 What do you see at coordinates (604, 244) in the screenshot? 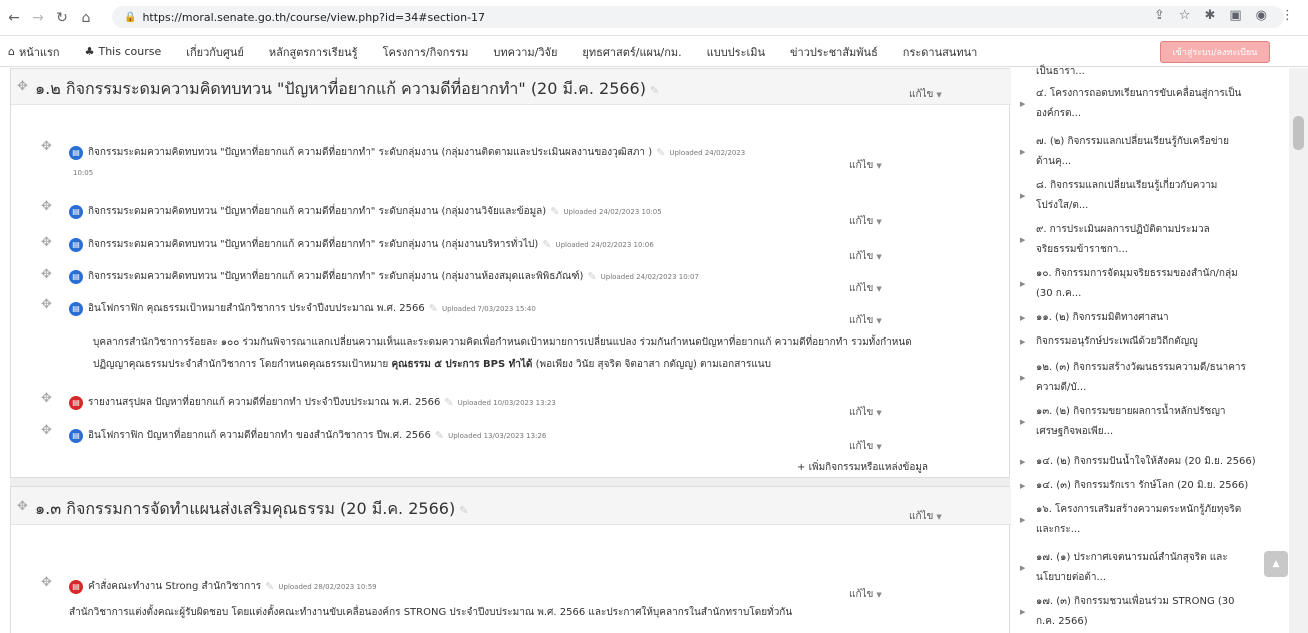
I see `uploaded-date: Uploaded 24/02/2023 10:06` at bounding box center [604, 244].